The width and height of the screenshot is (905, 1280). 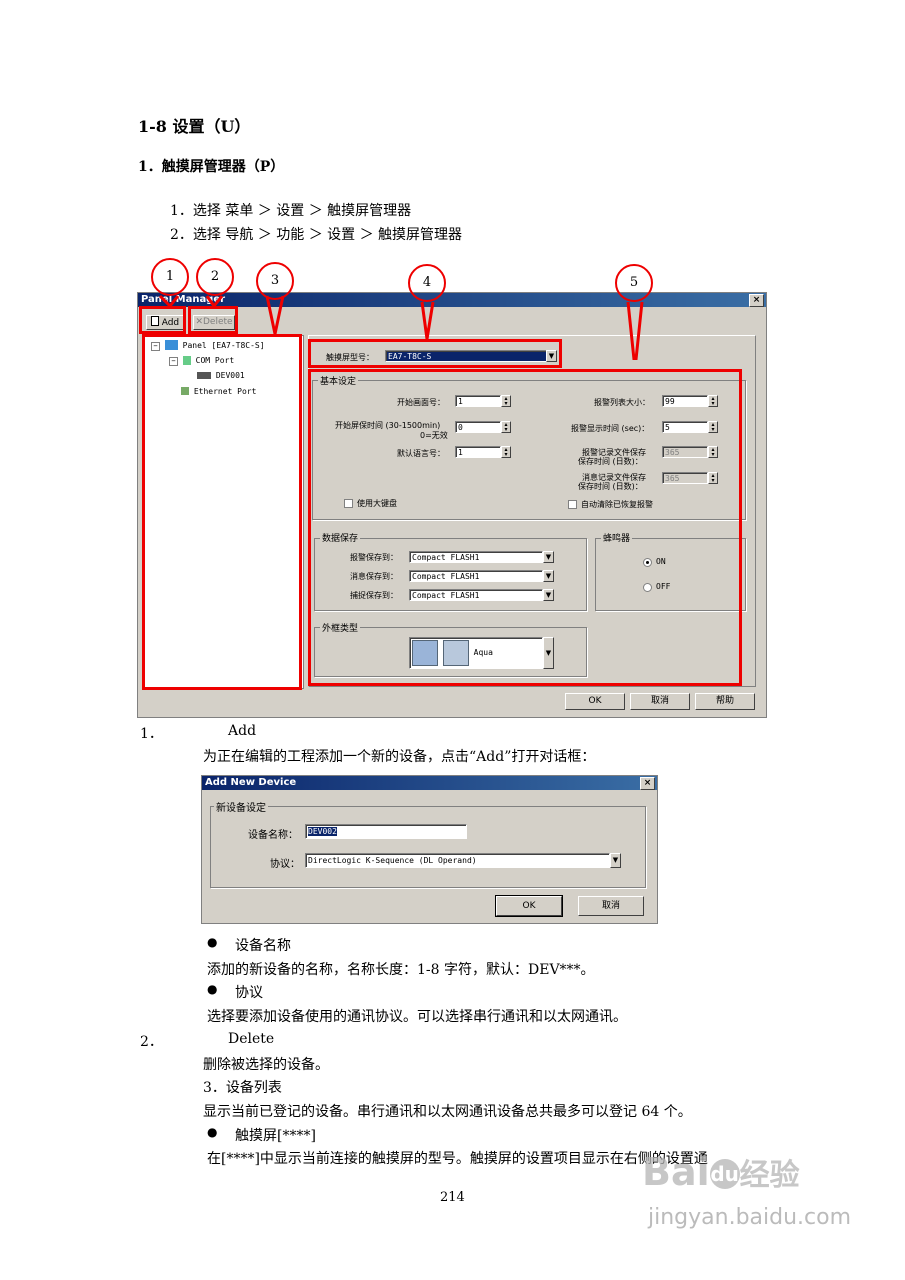 I want to click on bullet2-description: 选择要添加设备使用的通讯协议。可以选择串行通讯和以太网通讯。, so click(x=417, y=1017).